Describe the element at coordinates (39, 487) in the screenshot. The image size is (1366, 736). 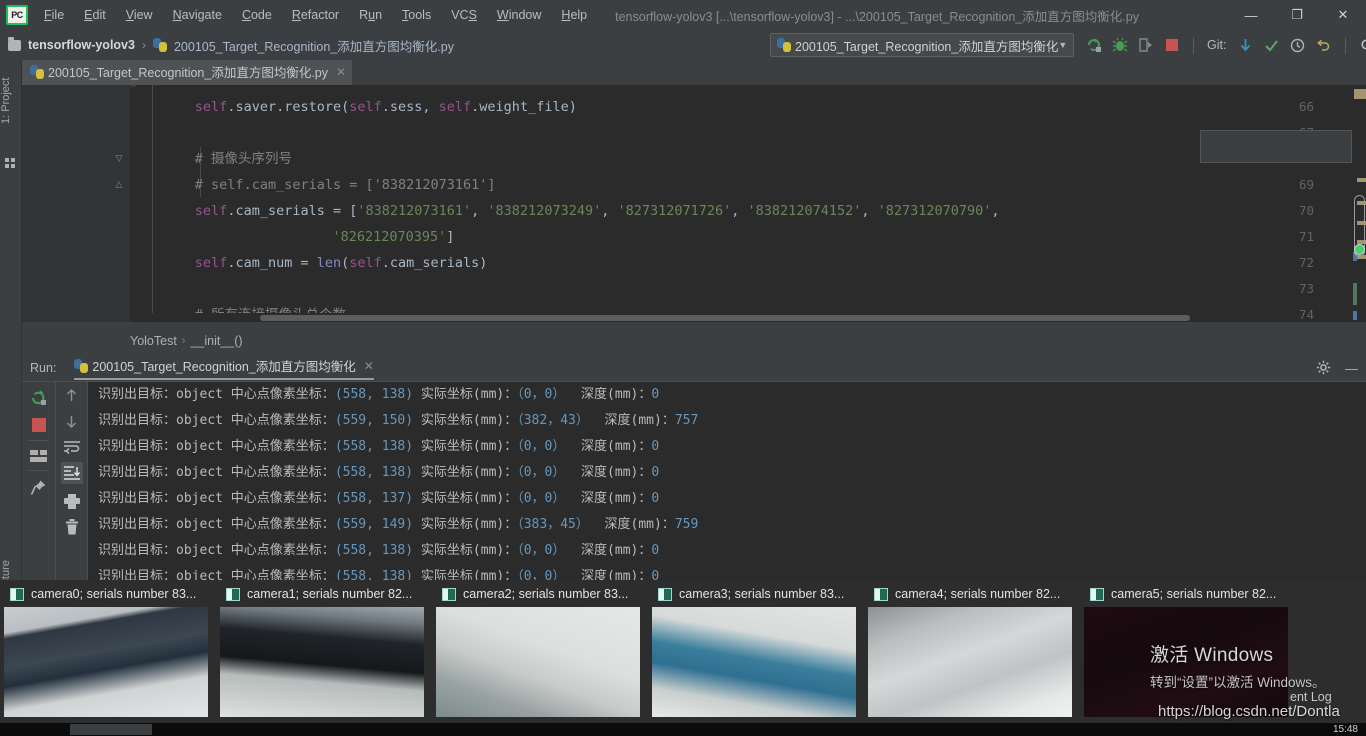
I see `pin-tab-button` at that location.